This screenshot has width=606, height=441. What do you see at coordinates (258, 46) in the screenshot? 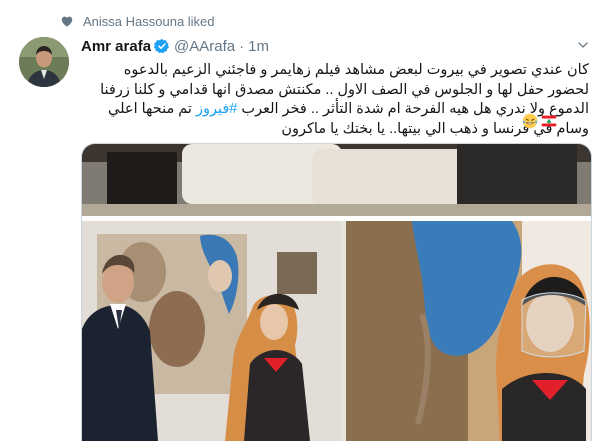
I see `tweet-timestamp: 1m` at bounding box center [258, 46].